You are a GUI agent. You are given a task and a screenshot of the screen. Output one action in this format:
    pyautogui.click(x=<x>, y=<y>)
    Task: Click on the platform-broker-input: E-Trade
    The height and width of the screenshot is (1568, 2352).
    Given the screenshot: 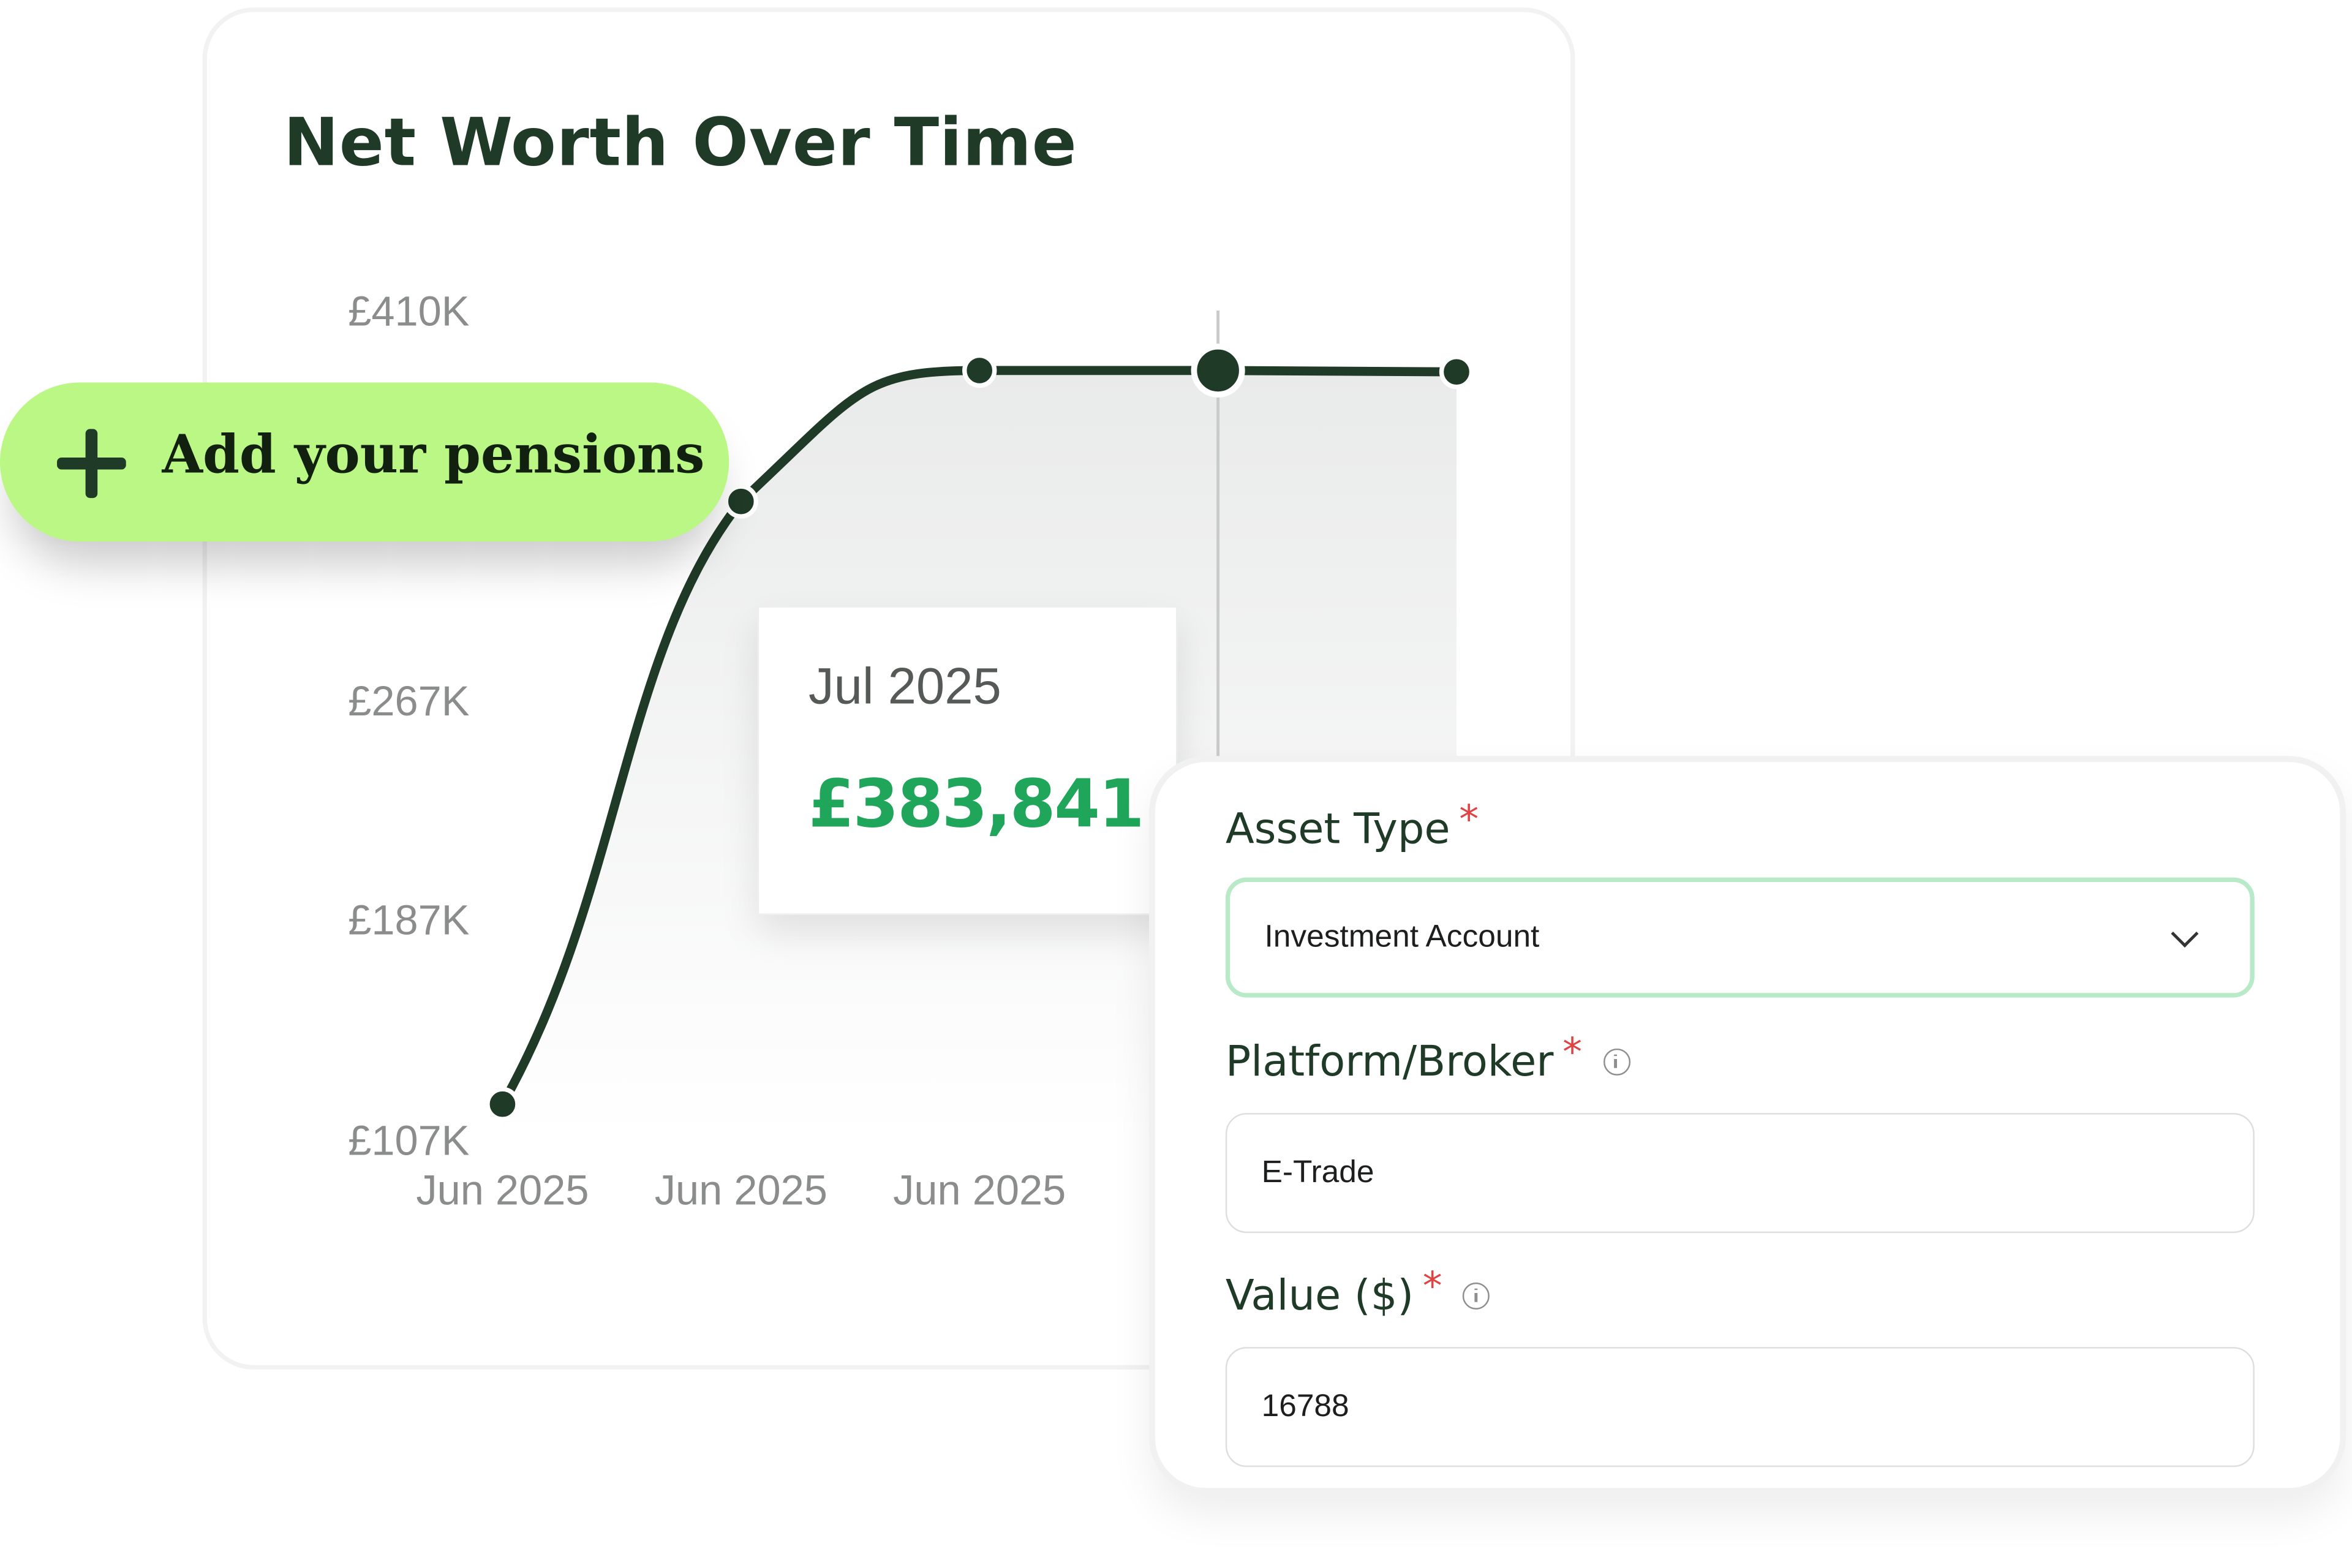 What is the action you would take?
    pyautogui.click(x=1740, y=1173)
    